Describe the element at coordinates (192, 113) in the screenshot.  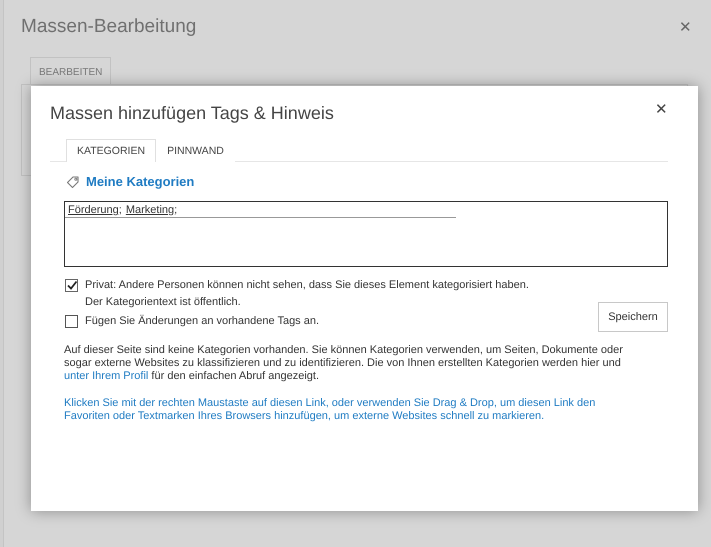
I see `dialog-title: Massen hinzufügen Tags & Hinweis` at that location.